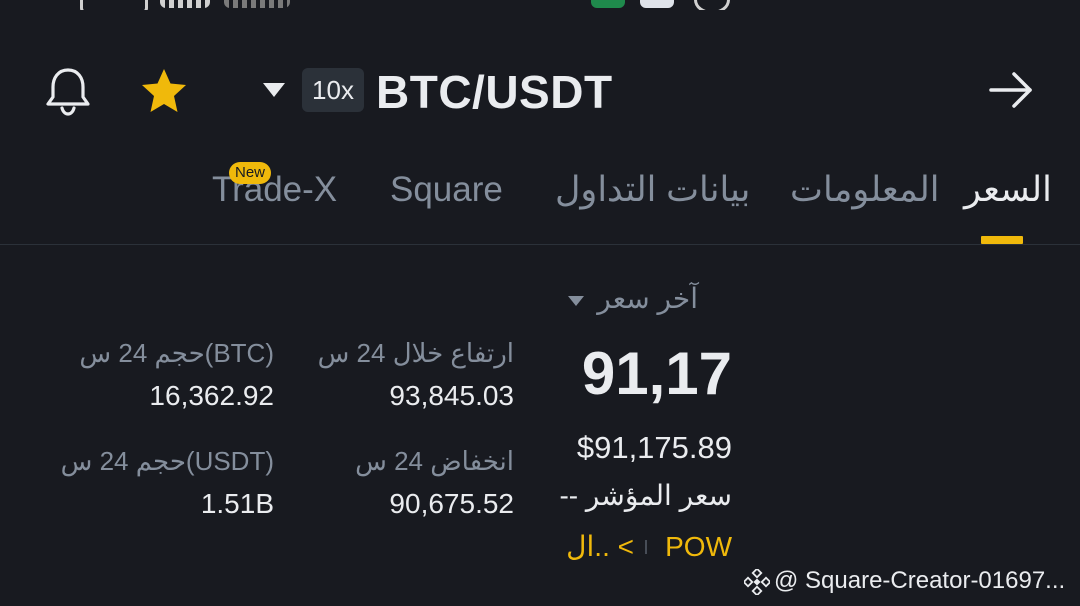  What do you see at coordinates (167, 461) in the screenshot?
I see `vol-usdt-label: حجم 24 س(USDT)` at bounding box center [167, 461].